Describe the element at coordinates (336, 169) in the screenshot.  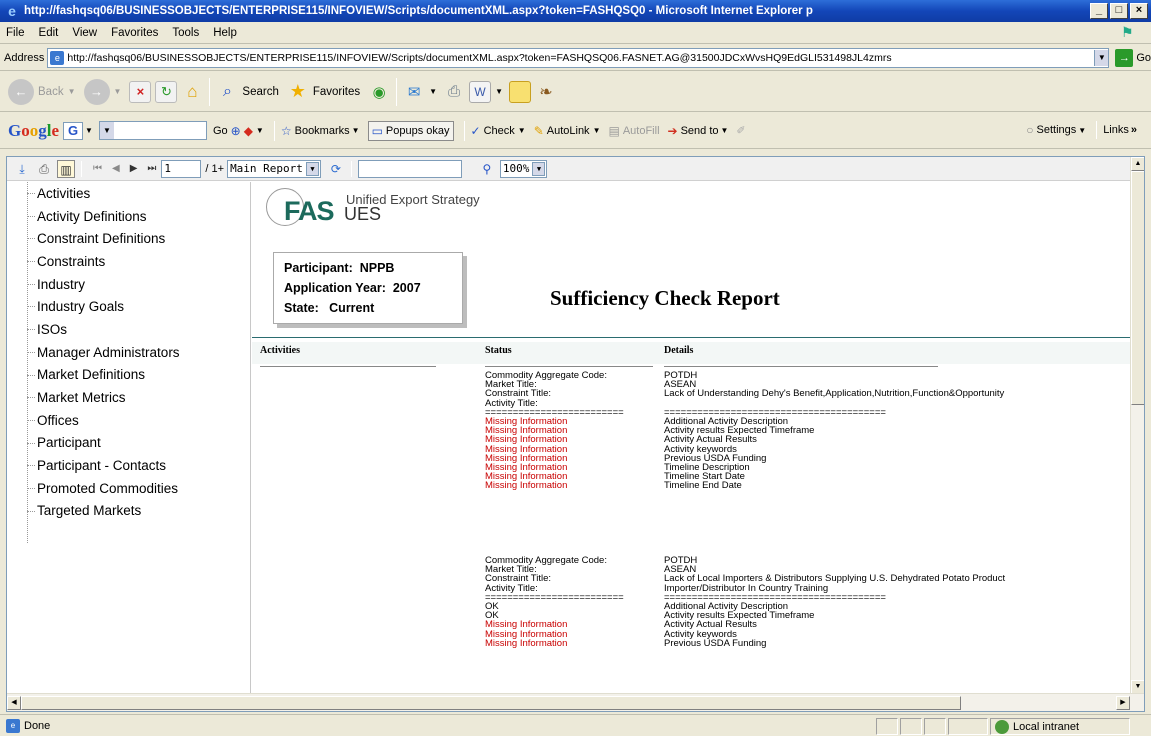
I see `refresh-report-icon: ⟳` at that location.